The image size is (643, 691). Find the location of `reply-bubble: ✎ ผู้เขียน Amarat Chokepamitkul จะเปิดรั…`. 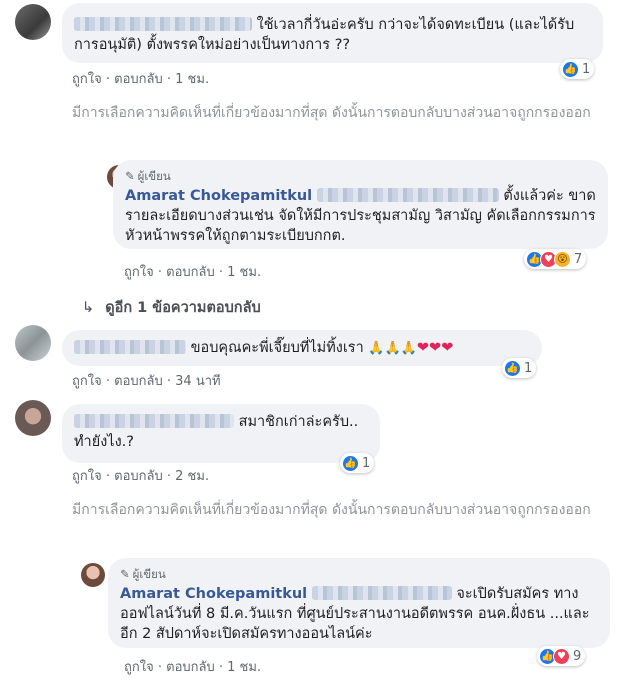

reply-bubble: ✎ ผู้เขียน Amarat Chokepamitkul จะเปิดรั… is located at coordinates (359, 603).